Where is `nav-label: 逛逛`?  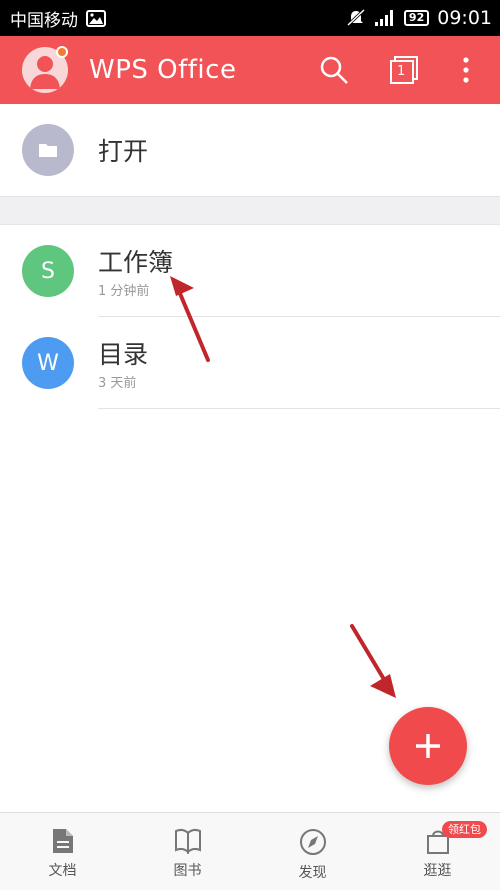 nav-label: 逛逛 is located at coordinates (437, 871).